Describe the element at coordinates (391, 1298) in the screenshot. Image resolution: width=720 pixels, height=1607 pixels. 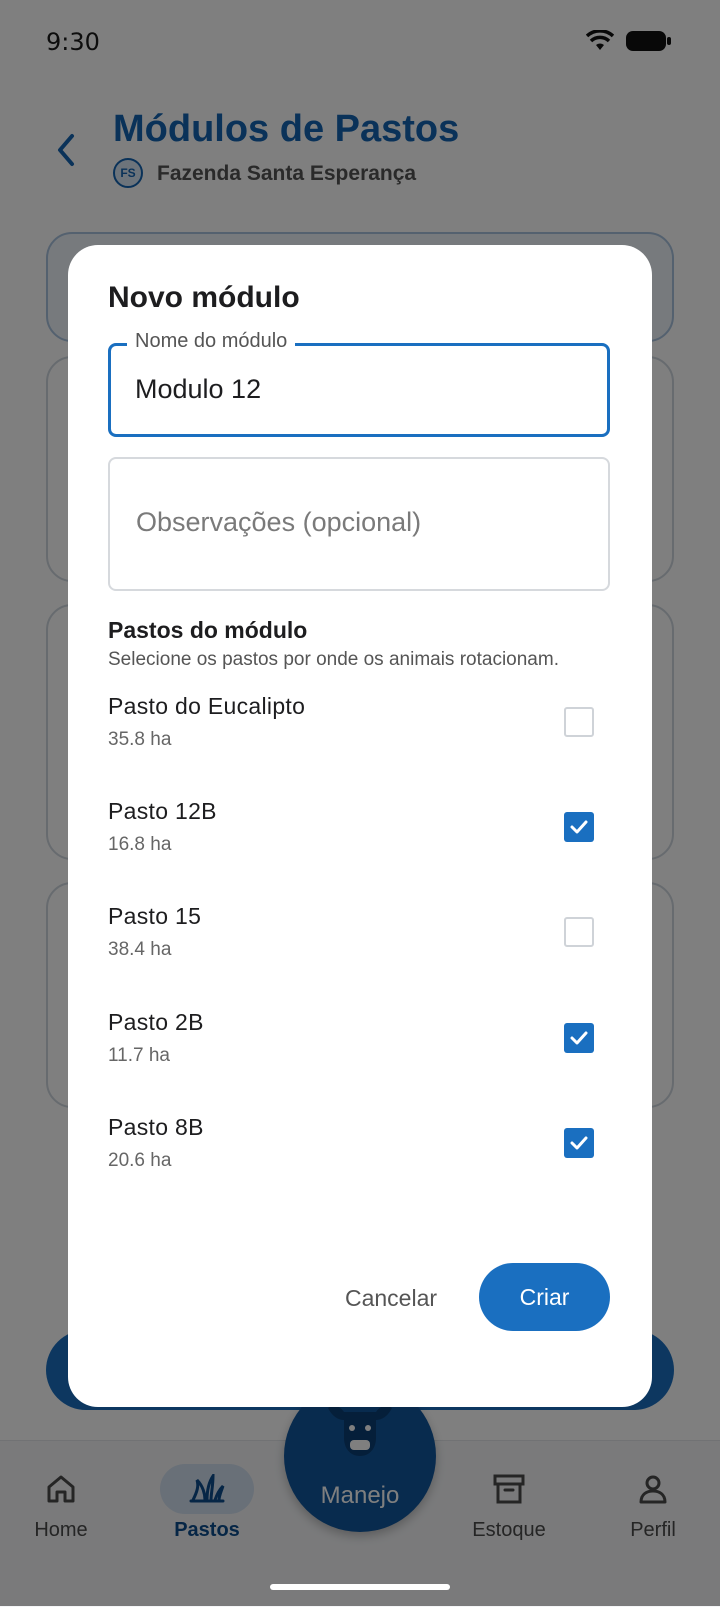
I see `cancel-button: Cancelar` at that location.